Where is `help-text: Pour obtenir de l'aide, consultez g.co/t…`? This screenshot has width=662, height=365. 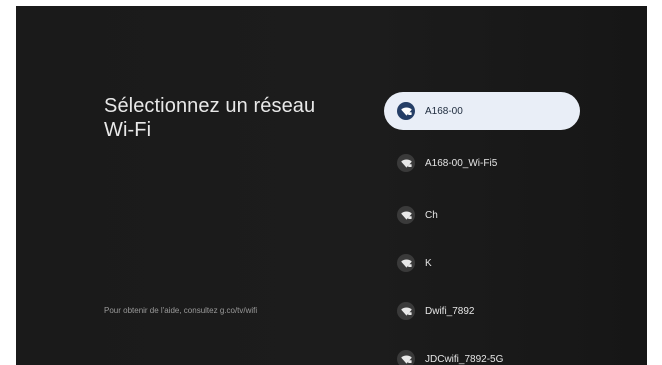
help-text: Pour obtenir de l'aide, consultez g.co/t… is located at coordinates (181, 310).